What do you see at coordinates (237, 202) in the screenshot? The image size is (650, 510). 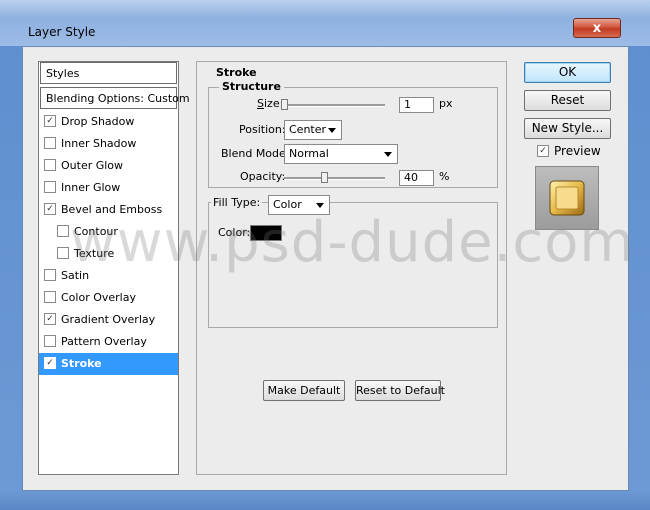 I see `fill-type-label: Fill Type:` at bounding box center [237, 202].